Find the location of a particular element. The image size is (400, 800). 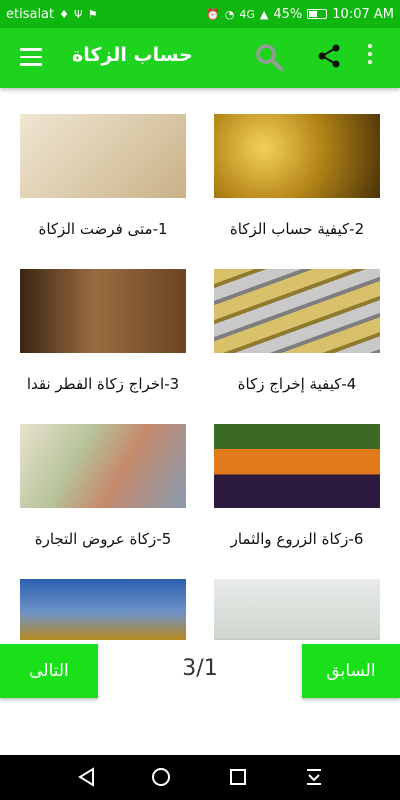

back-icon is located at coordinates (87, 779).